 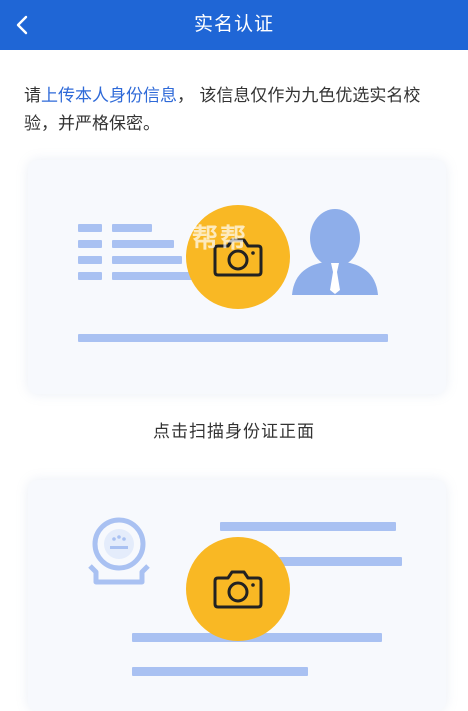 I want to click on intro-text: 请上传本人身份信息， 该信息仅作为九色优选实名校验，并严格保密。, so click(x=237, y=110).